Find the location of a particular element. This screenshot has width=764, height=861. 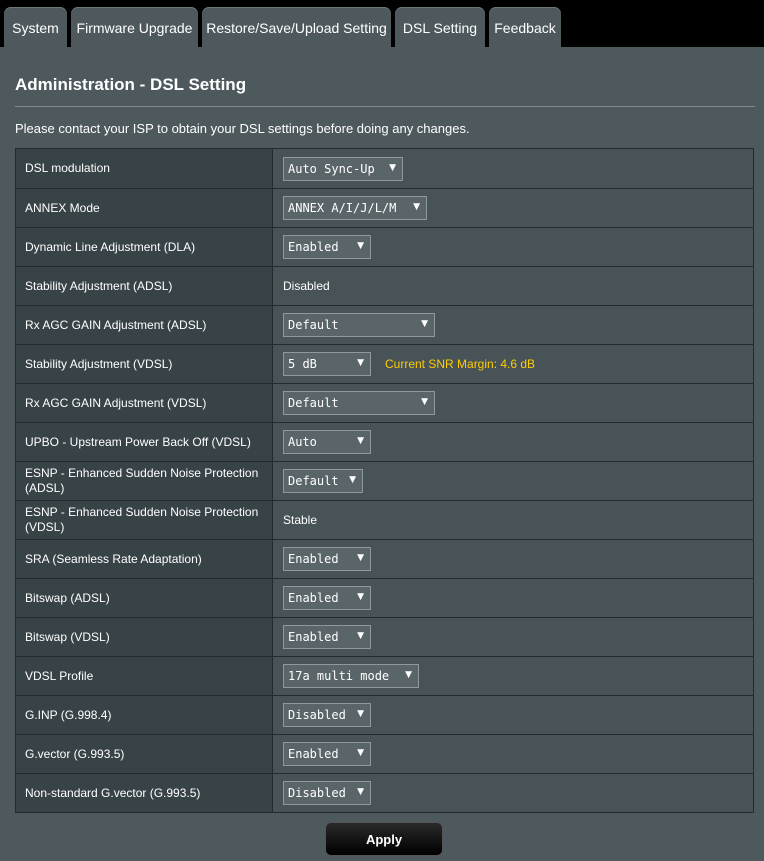

setting-value-cell: 17a multi mode ▼ is located at coordinates (513, 676).